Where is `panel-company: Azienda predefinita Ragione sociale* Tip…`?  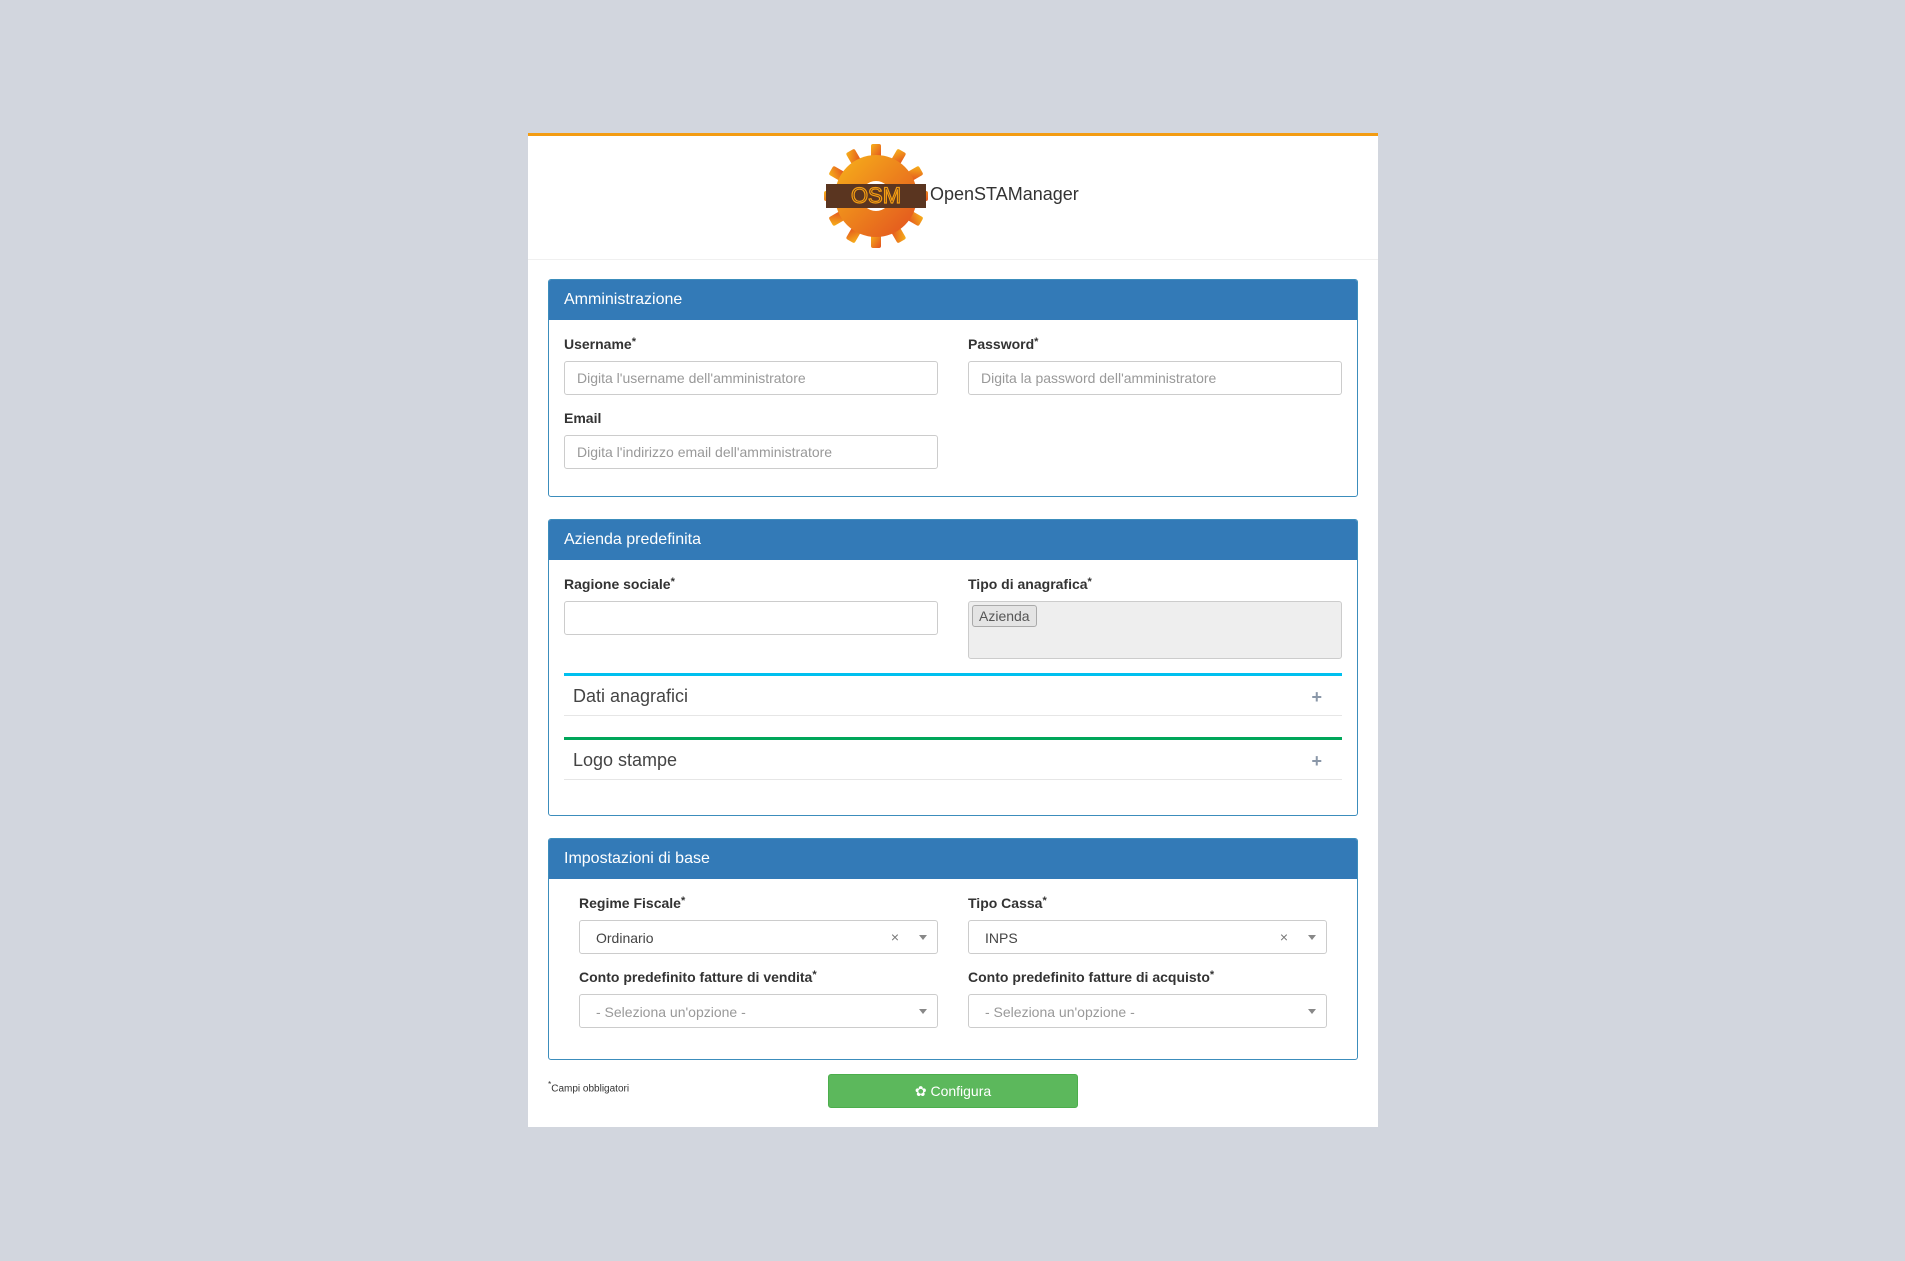 panel-company: Azienda predefinita Ragione sociale* Tip… is located at coordinates (953, 667).